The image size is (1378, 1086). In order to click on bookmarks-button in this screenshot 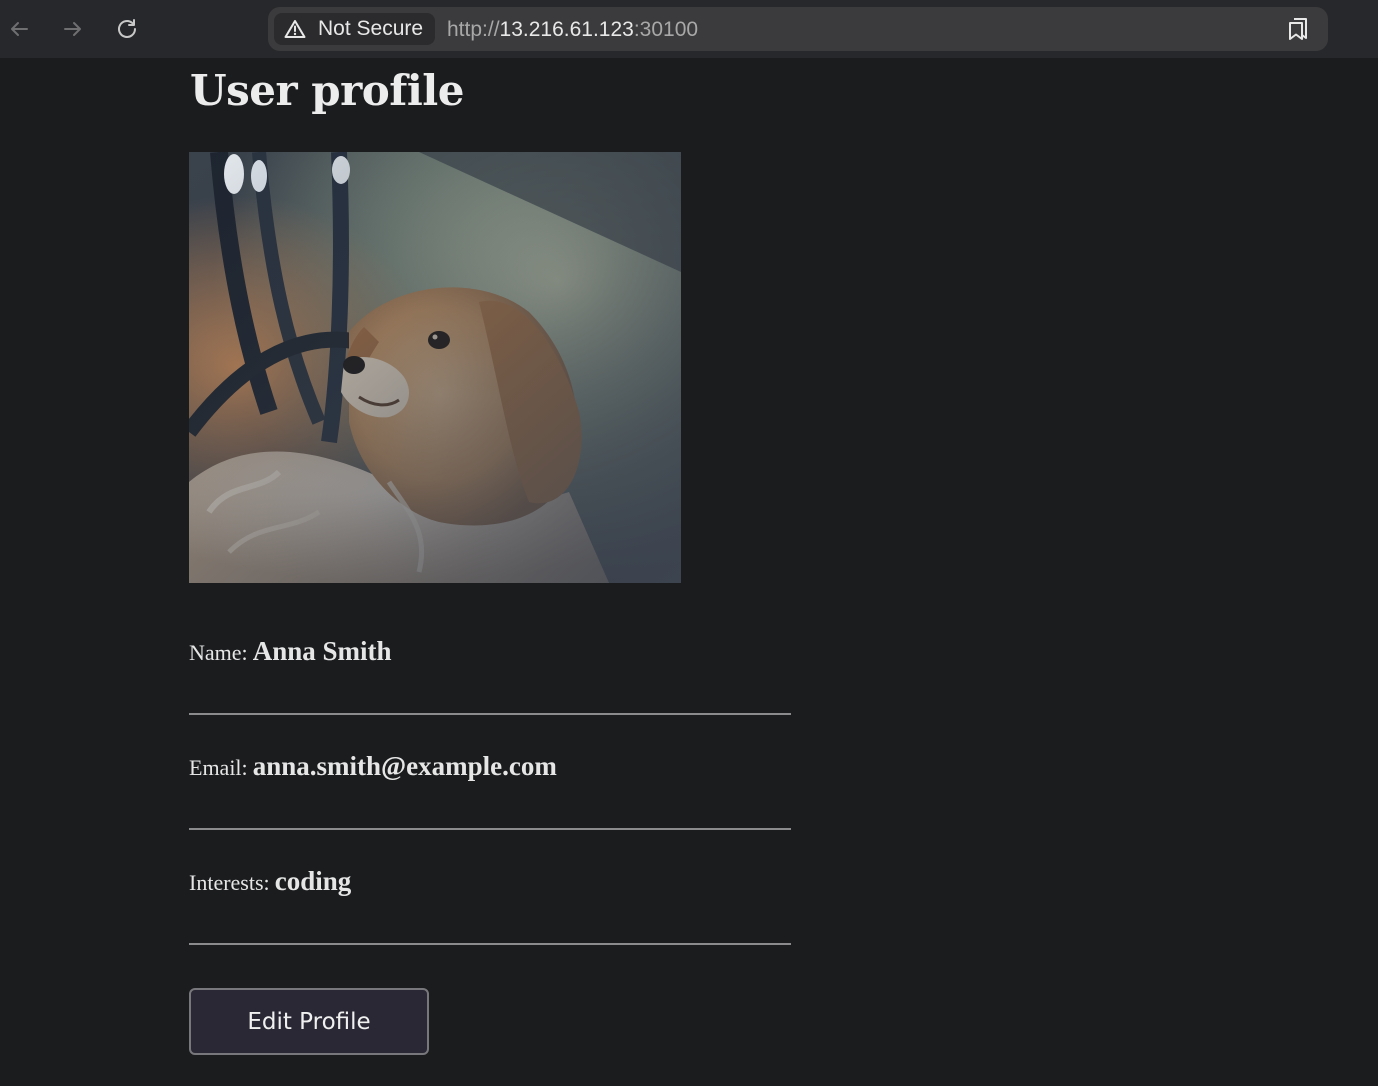, I will do `click(1298, 29)`.